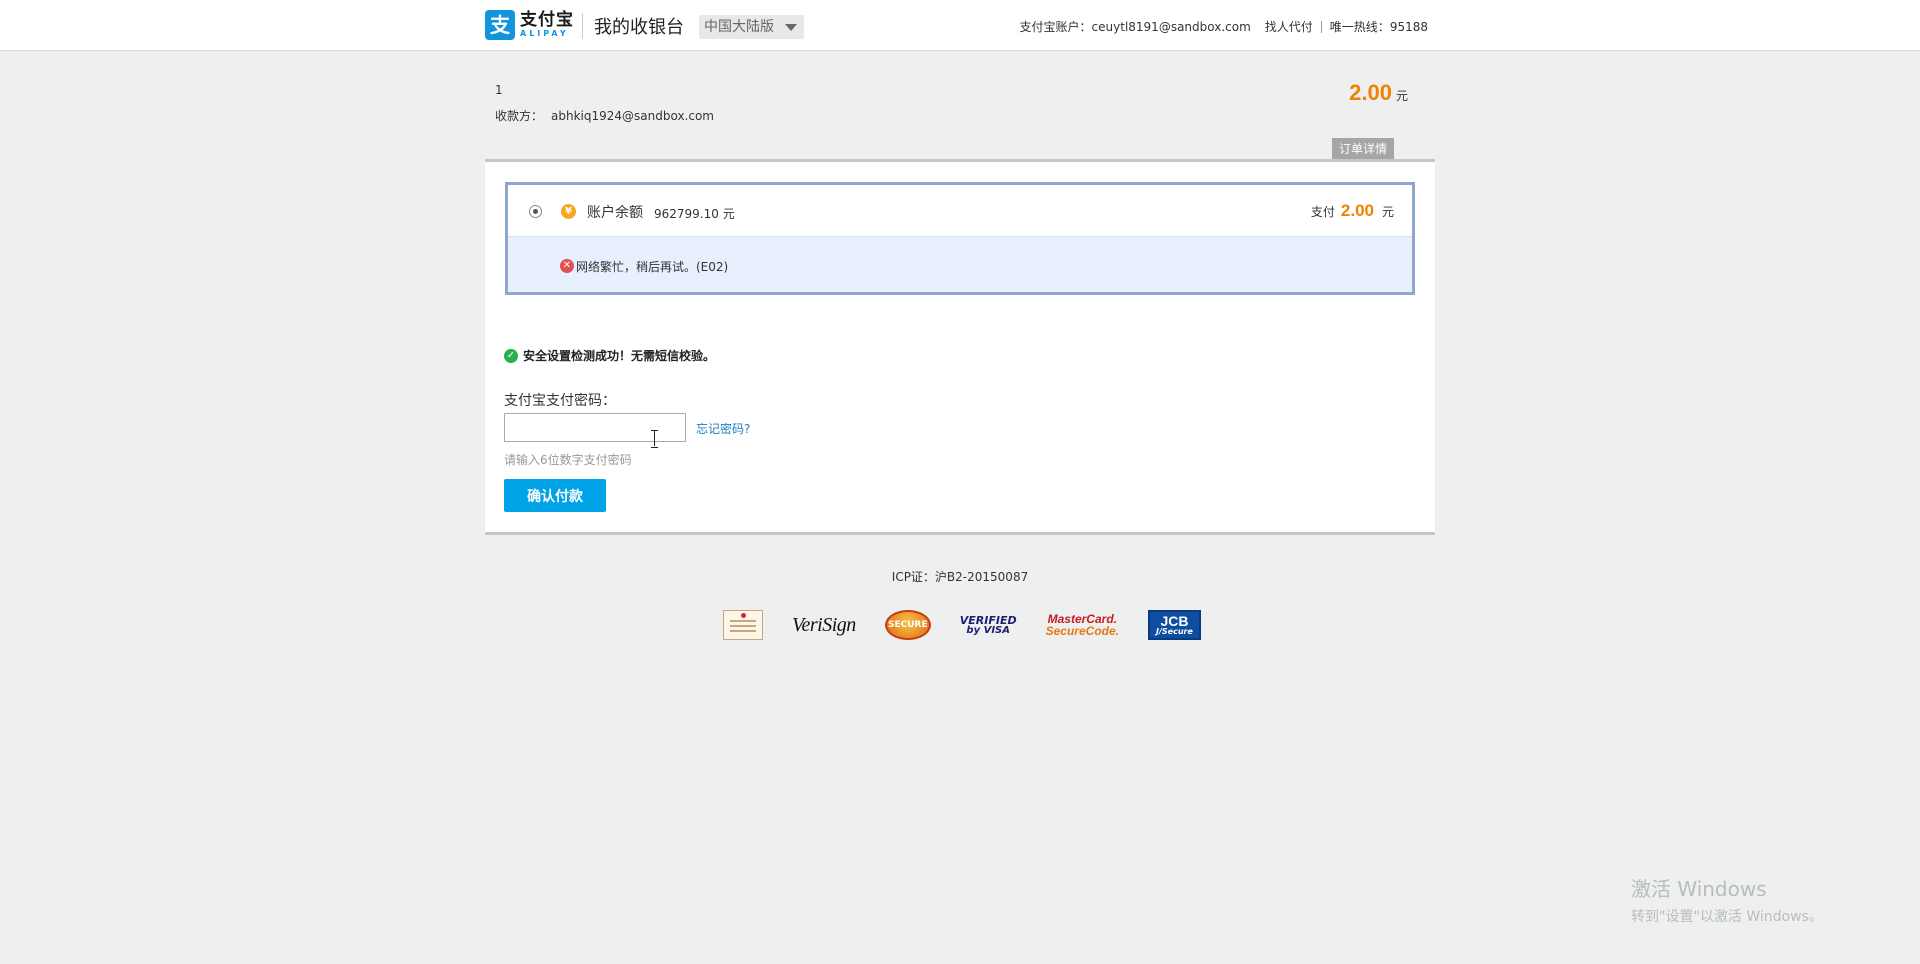 The width and height of the screenshot is (1920, 964). I want to click on region-dropdown: 中国大陆版, so click(751, 27).